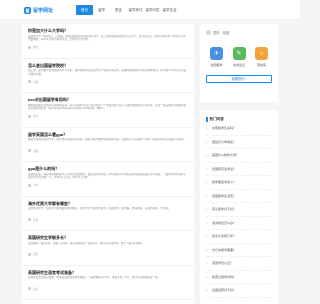 This screenshot has width=320, height=304. What do you see at coordinates (108, 134) in the screenshot?
I see `article-title: 留学英国怎么看gpa？` at bounding box center [108, 134].